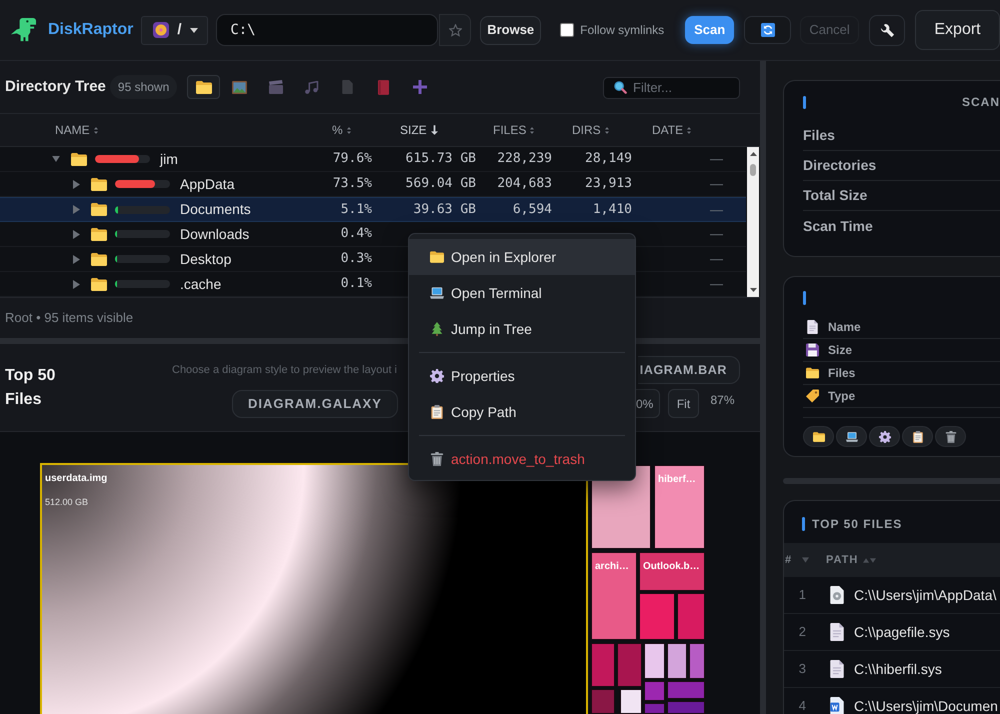 This screenshot has height=714, width=1000. What do you see at coordinates (275, 87) in the screenshot?
I see `clapperboard-icon` at bounding box center [275, 87].